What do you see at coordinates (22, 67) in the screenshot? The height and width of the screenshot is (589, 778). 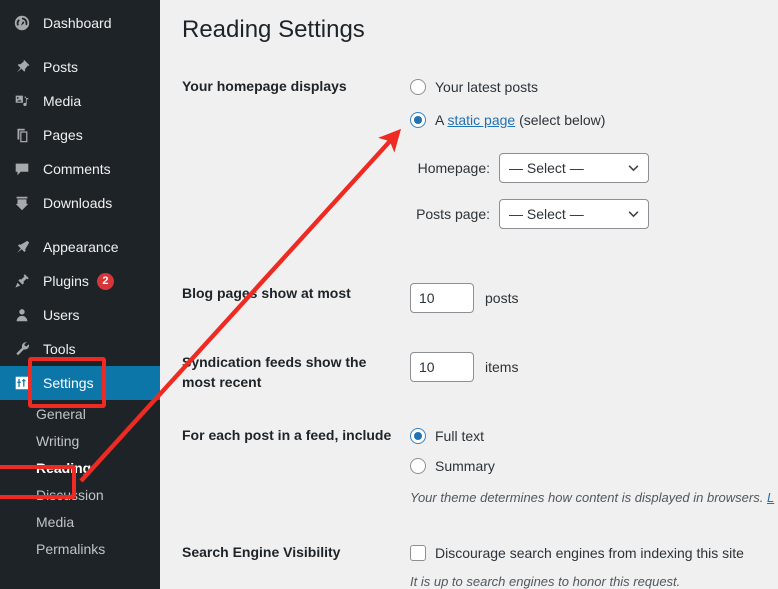 I see `pin-icon` at bounding box center [22, 67].